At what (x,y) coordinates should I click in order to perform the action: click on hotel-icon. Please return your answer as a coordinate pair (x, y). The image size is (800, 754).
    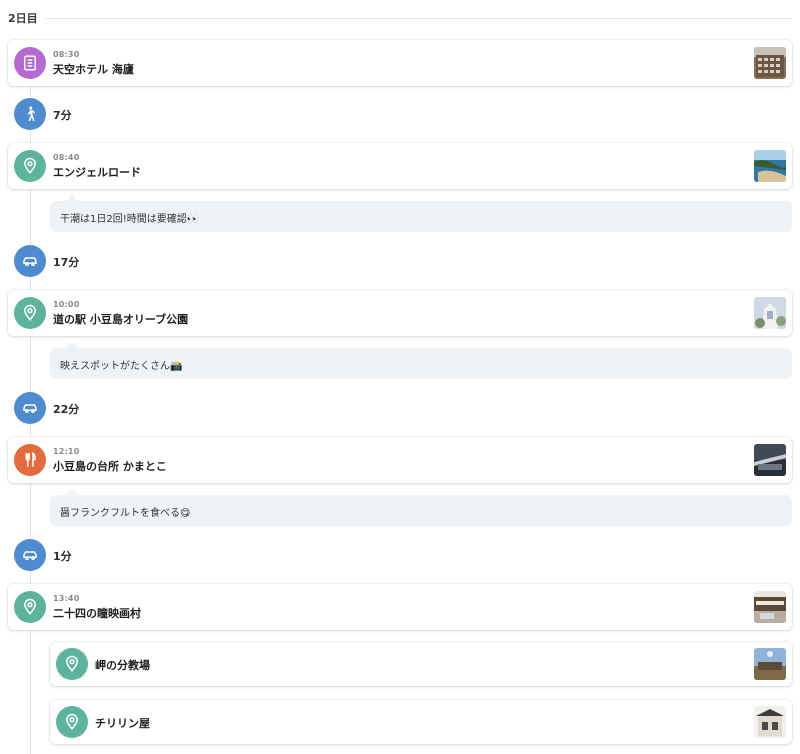
    Looking at the image, I should click on (30, 63).